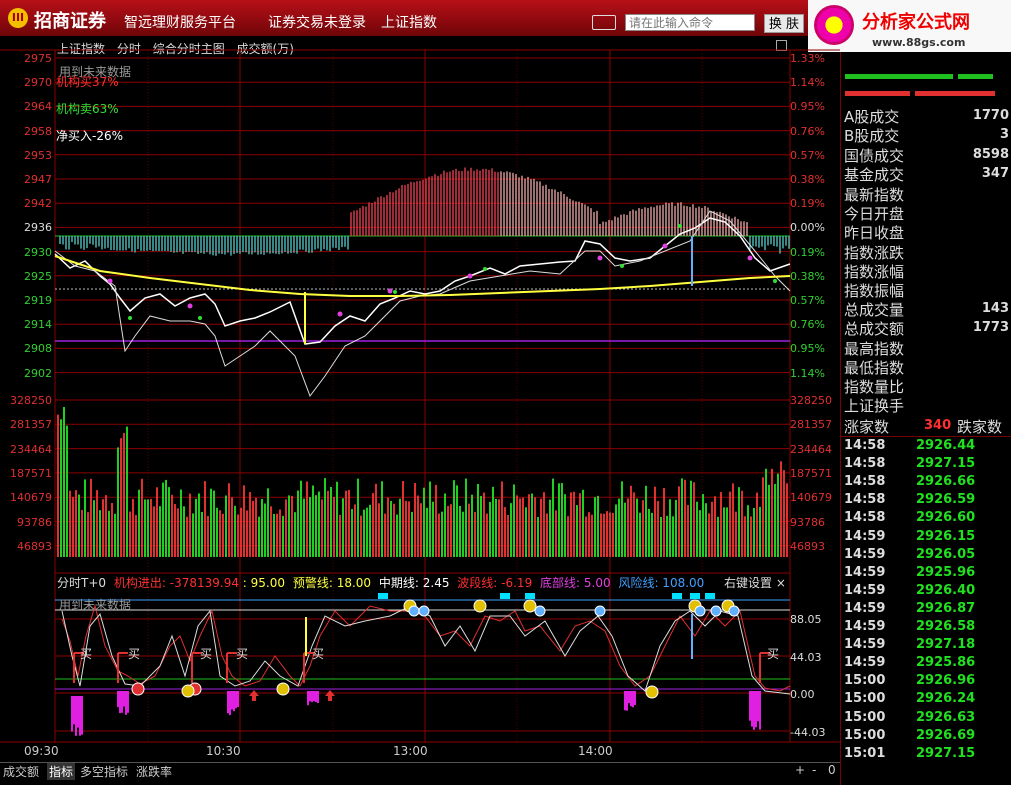  I want to click on tick-price: 2926.58, so click(946, 626).